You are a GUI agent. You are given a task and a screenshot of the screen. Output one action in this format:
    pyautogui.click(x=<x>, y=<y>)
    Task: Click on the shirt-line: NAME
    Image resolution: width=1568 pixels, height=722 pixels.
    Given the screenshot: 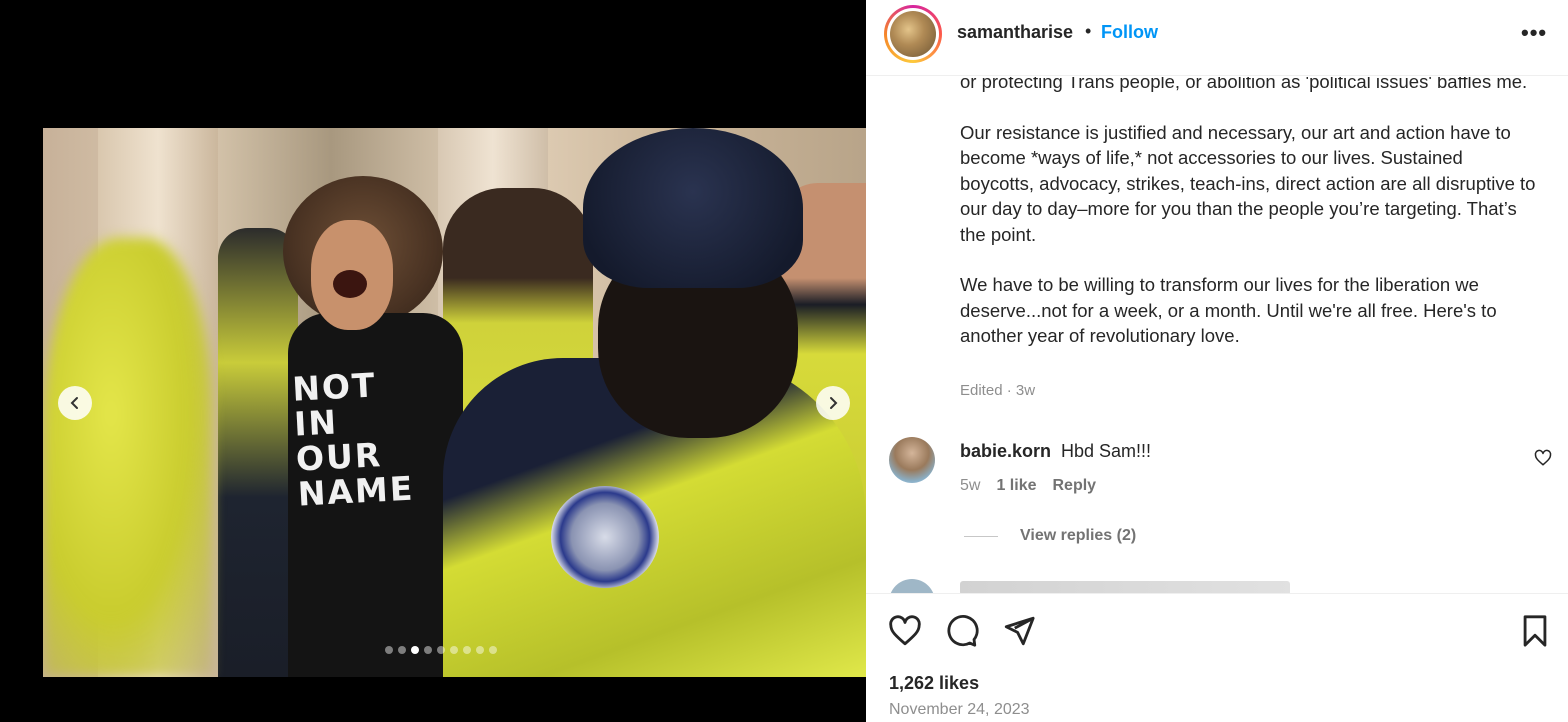 What is the action you would take?
    pyautogui.click(x=356, y=491)
    